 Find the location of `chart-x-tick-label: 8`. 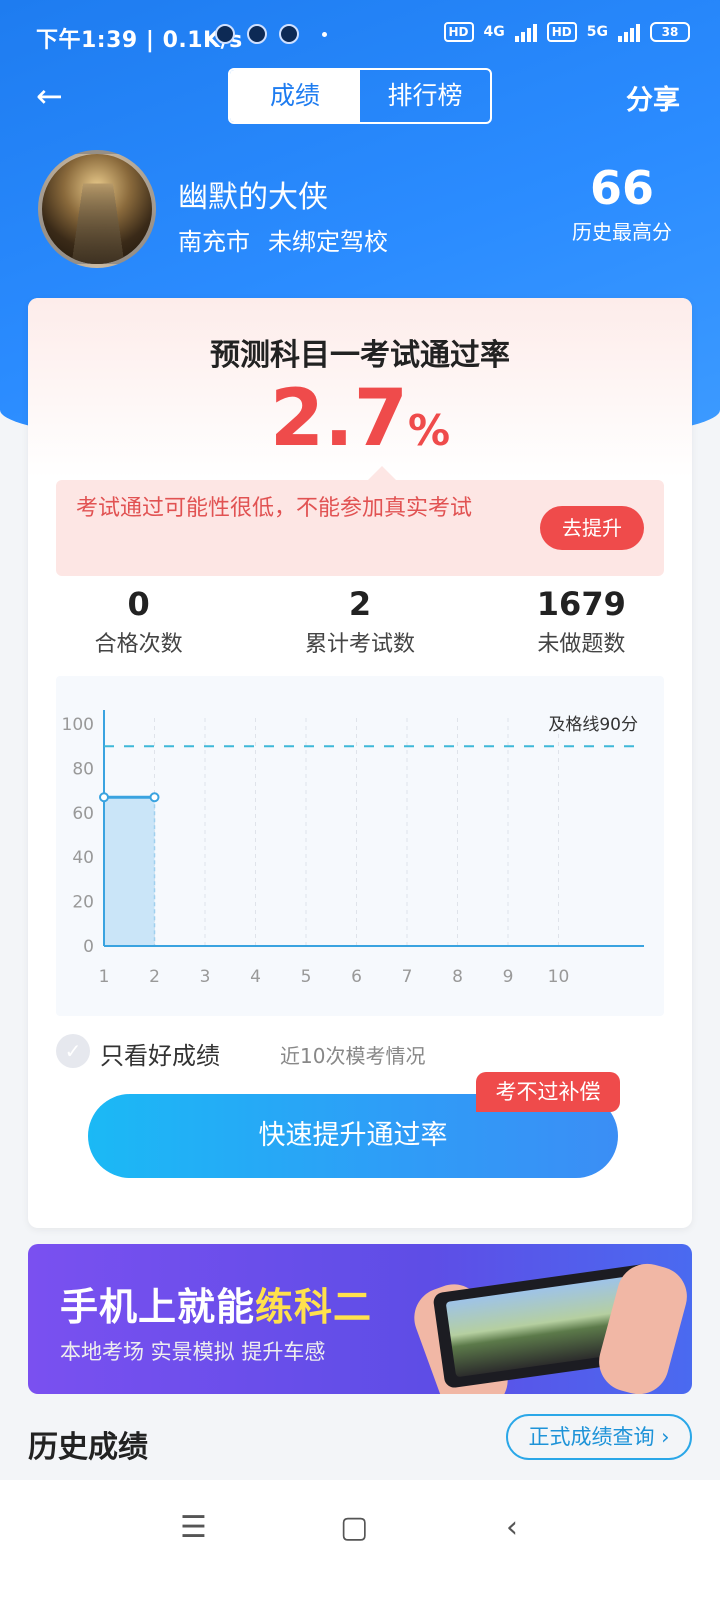

chart-x-tick-label: 8 is located at coordinates (457, 977).